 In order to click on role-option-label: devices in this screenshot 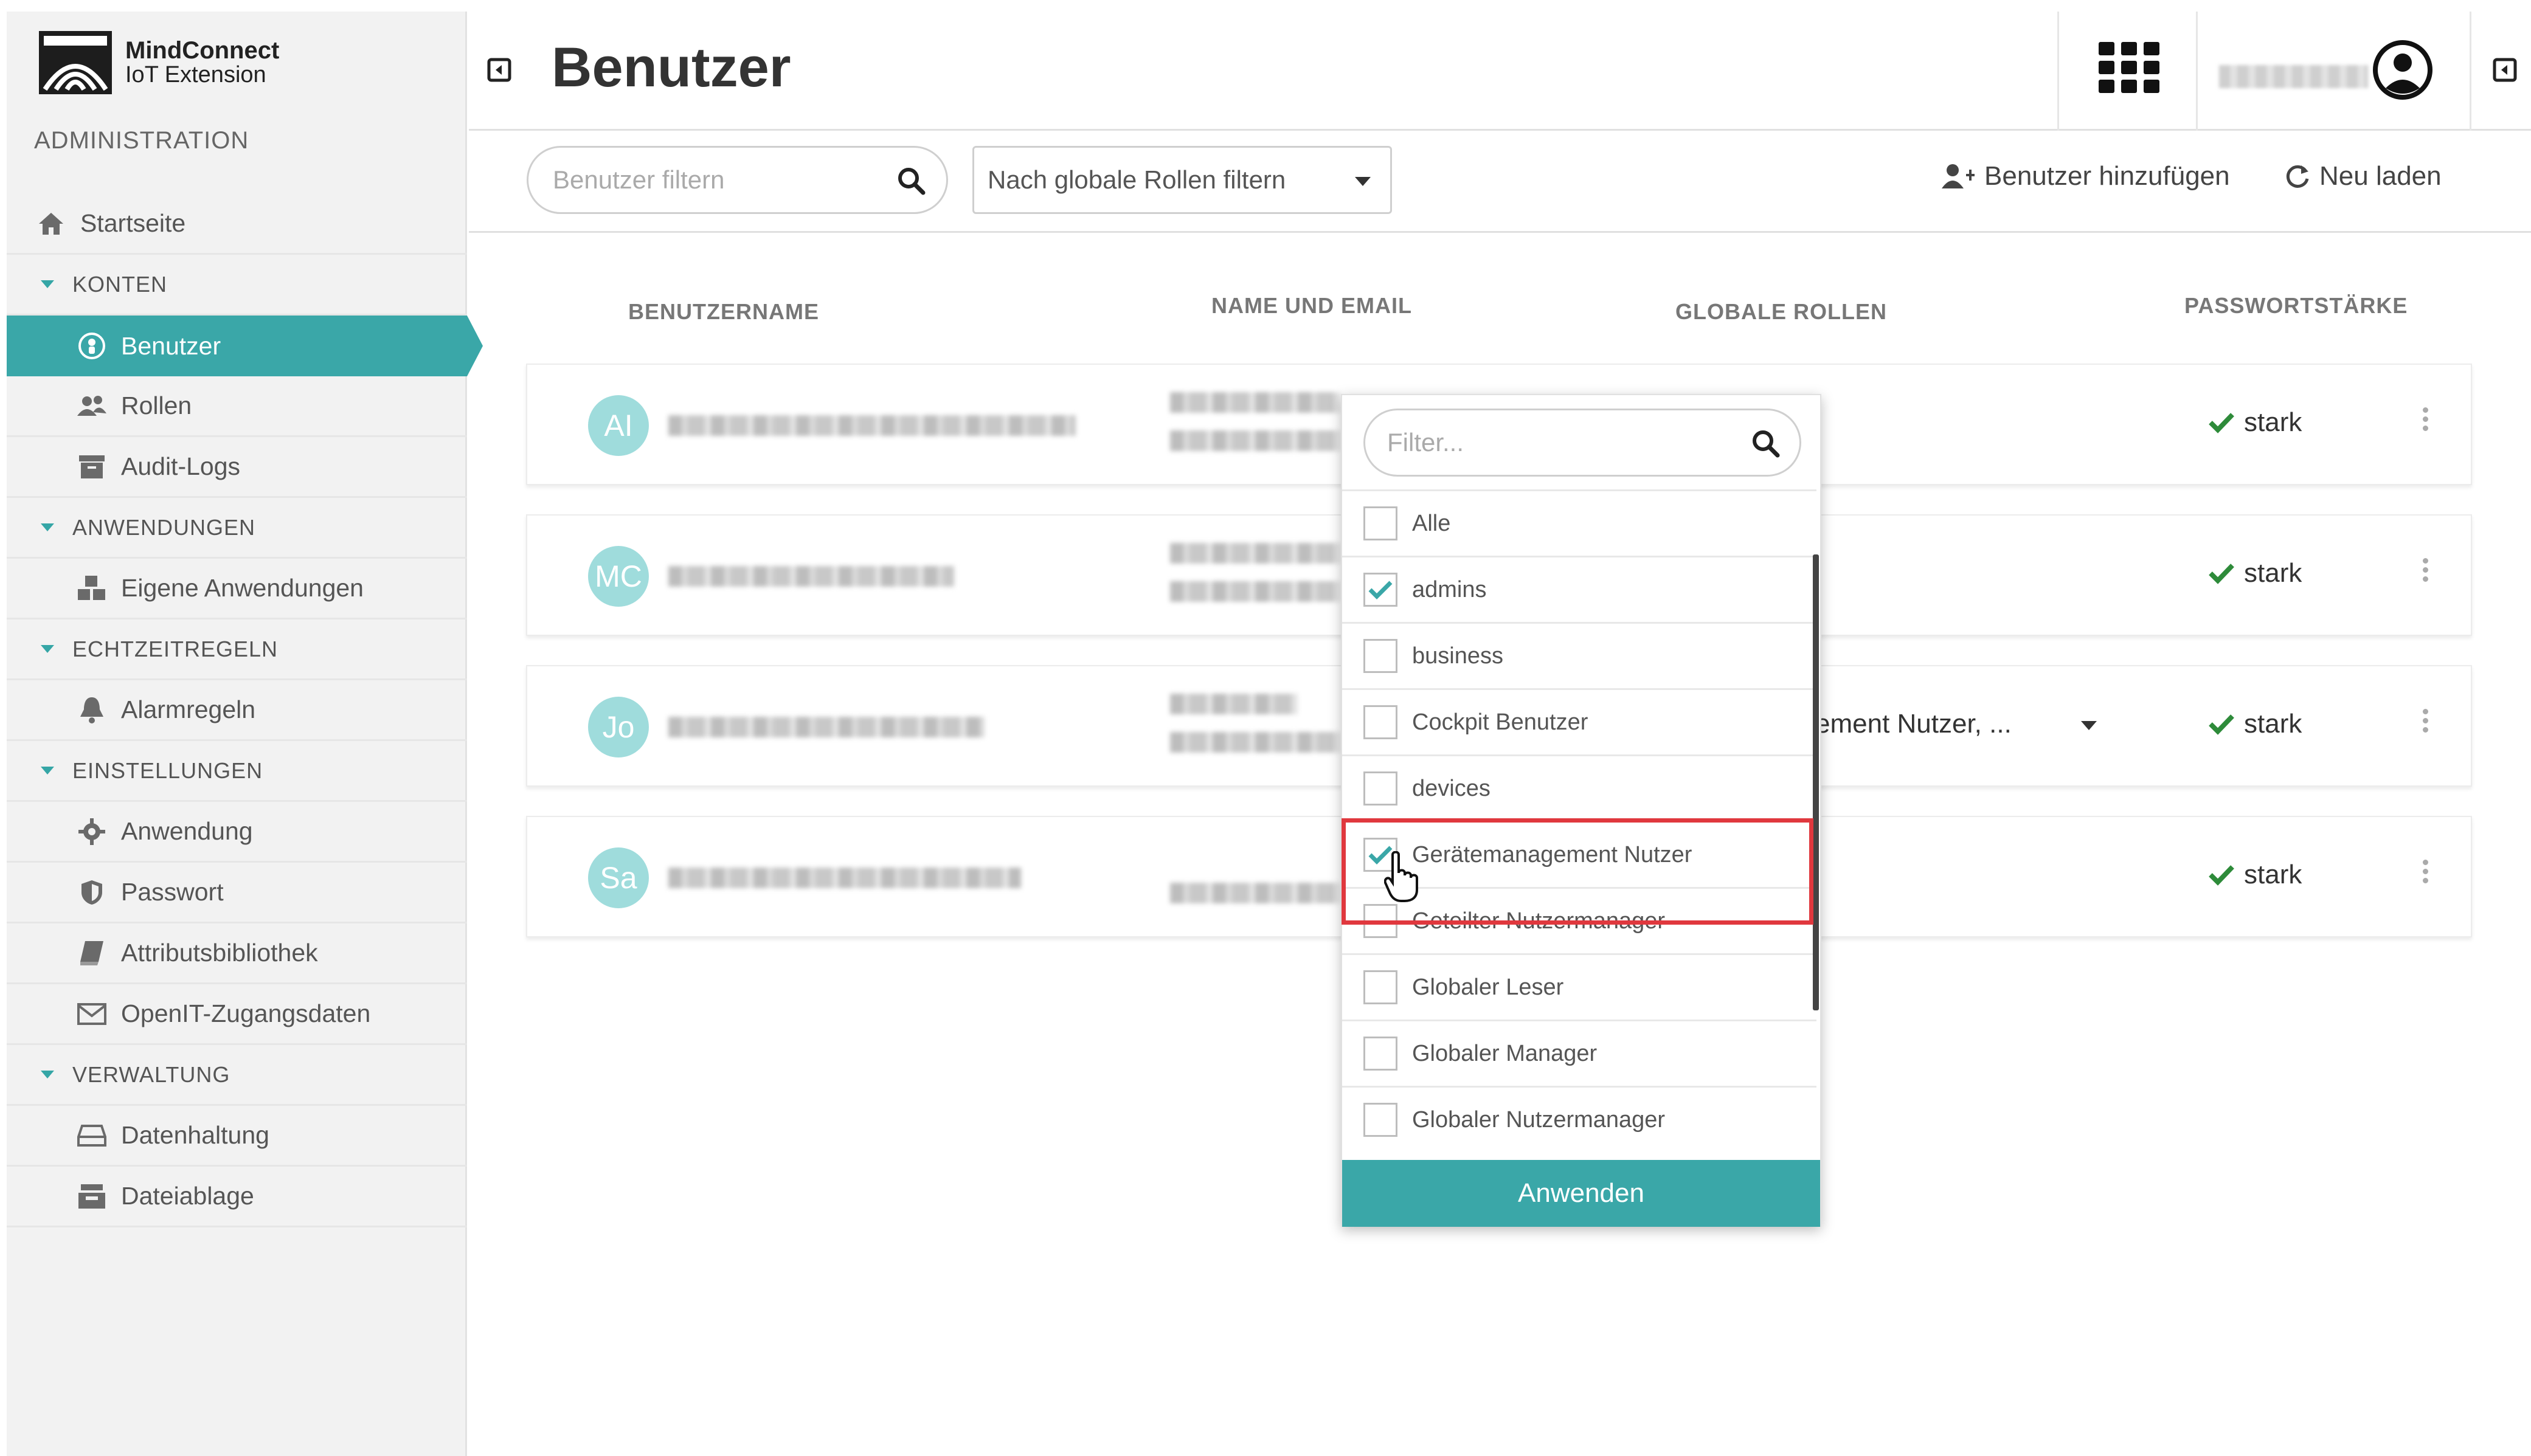, I will do `click(1451, 788)`.